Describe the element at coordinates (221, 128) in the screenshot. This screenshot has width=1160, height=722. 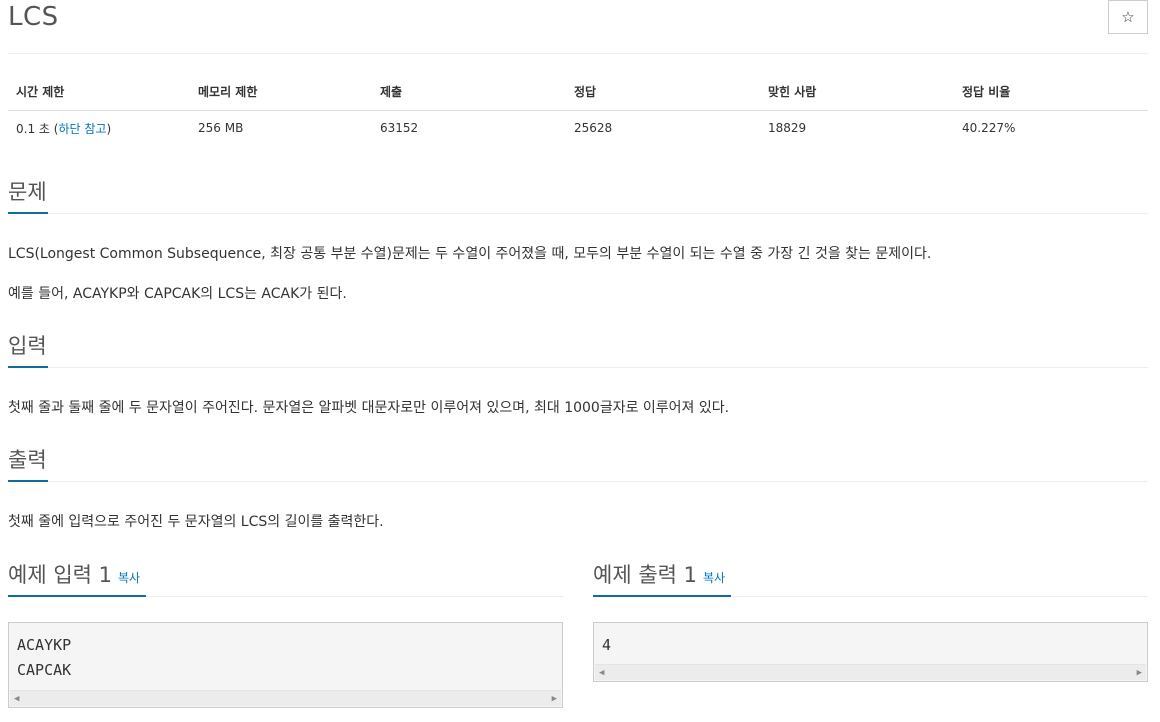
I see `memory-limit-value: 256 MB` at that location.